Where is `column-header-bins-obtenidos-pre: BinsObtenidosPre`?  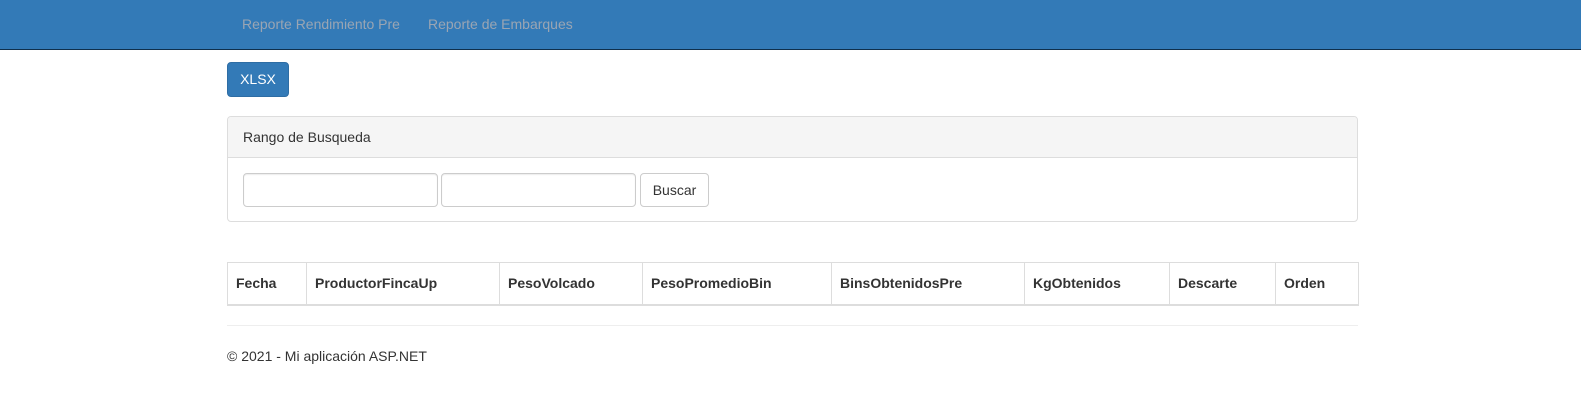 column-header-bins-obtenidos-pre: BinsObtenidosPre is located at coordinates (928, 284).